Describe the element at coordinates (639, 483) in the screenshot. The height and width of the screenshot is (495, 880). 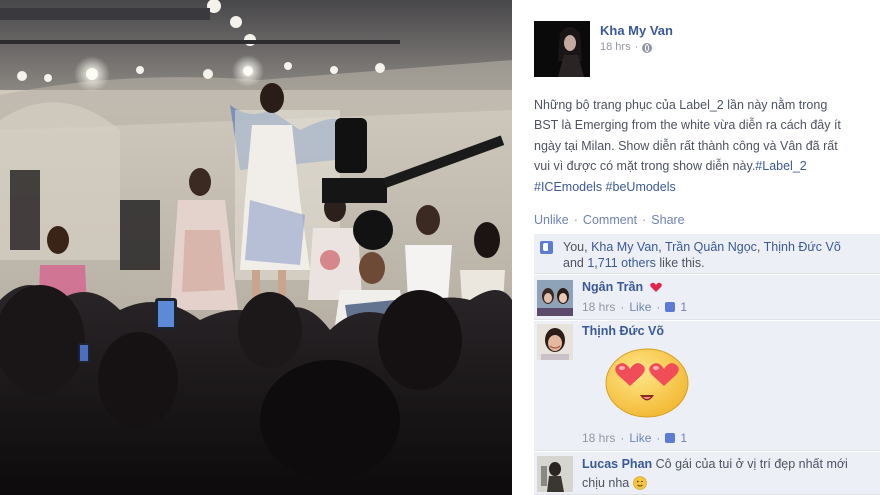
I see `wink-emoji-icon` at that location.